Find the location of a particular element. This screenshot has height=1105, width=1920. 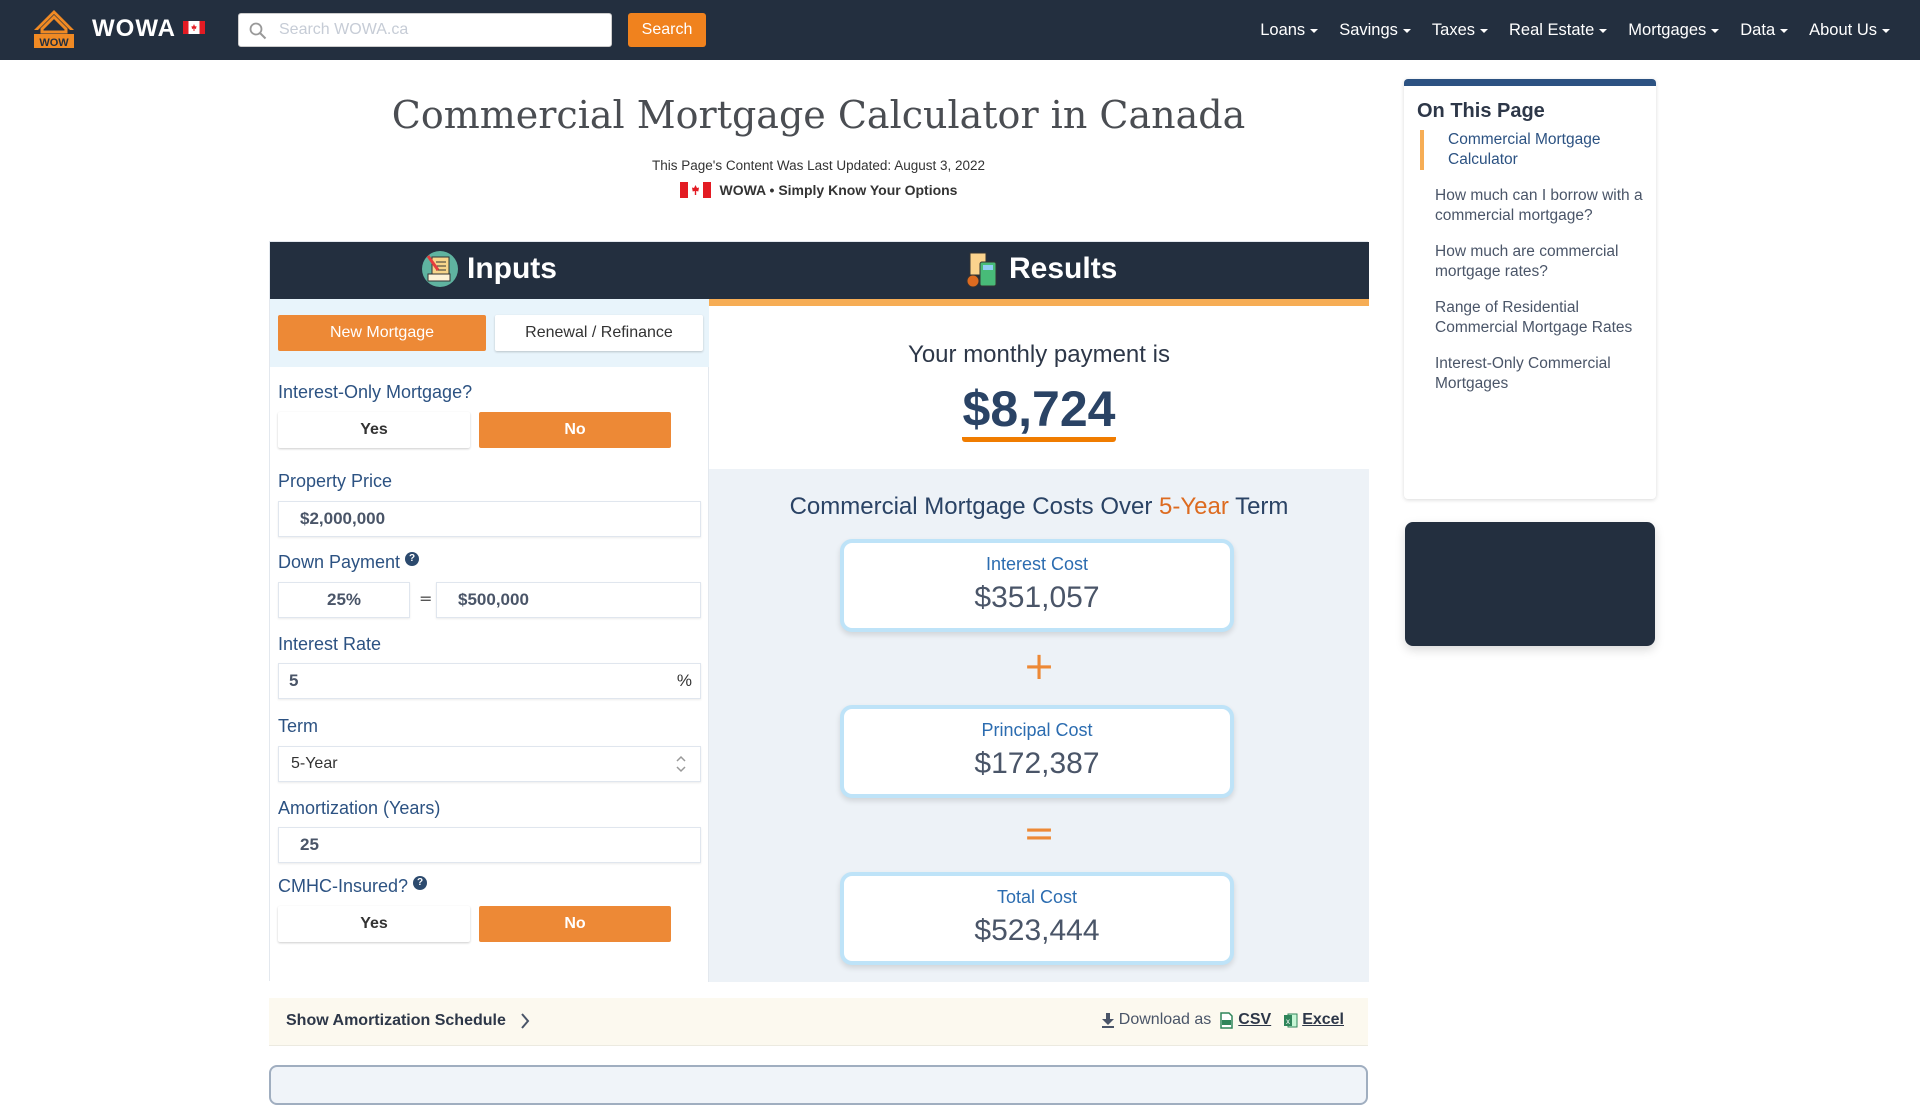

menu-loans: Loans is located at coordinates (1289, 30).